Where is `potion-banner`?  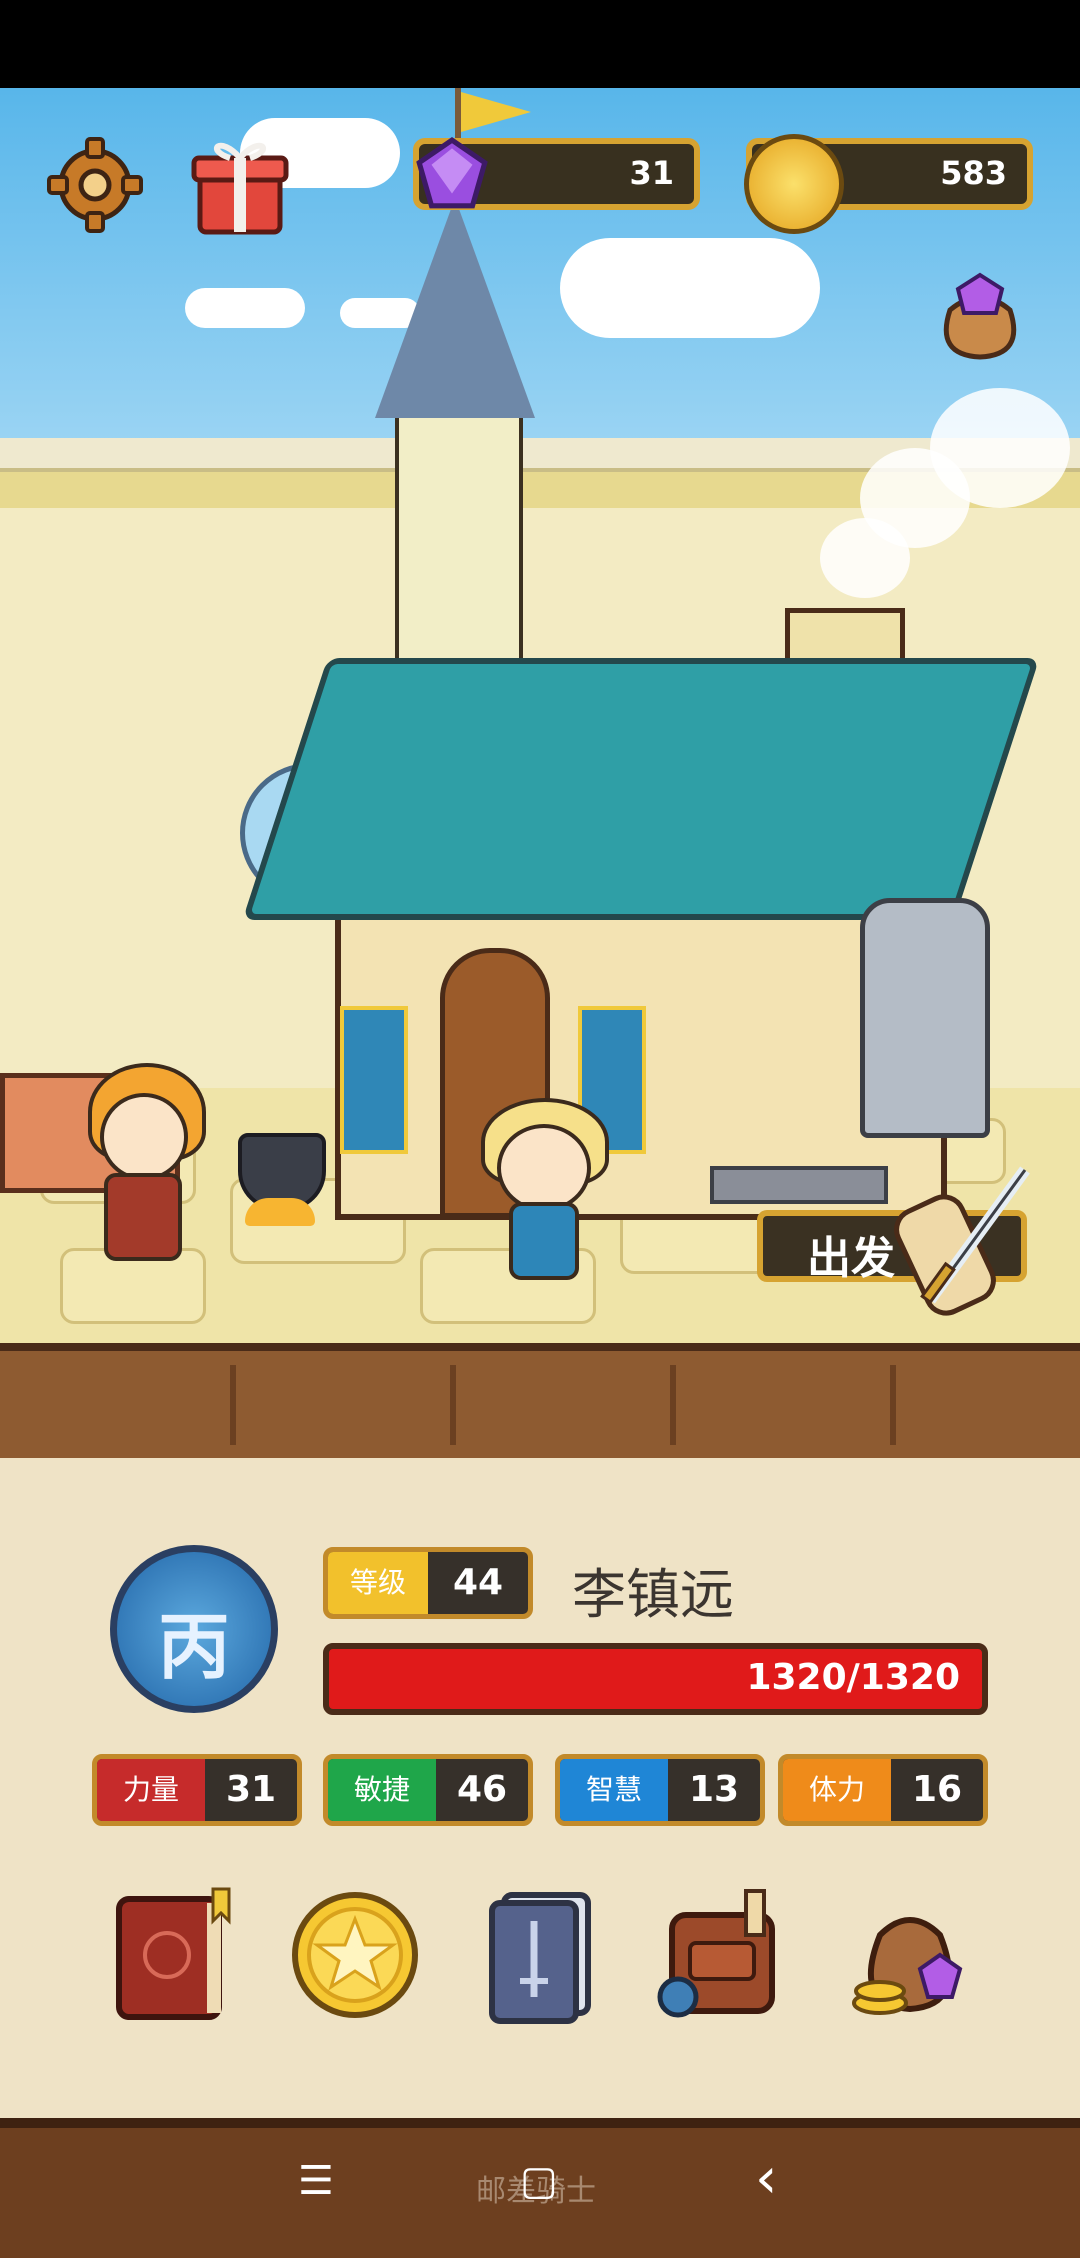
potion-banner is located at coordinates (374, 1080).